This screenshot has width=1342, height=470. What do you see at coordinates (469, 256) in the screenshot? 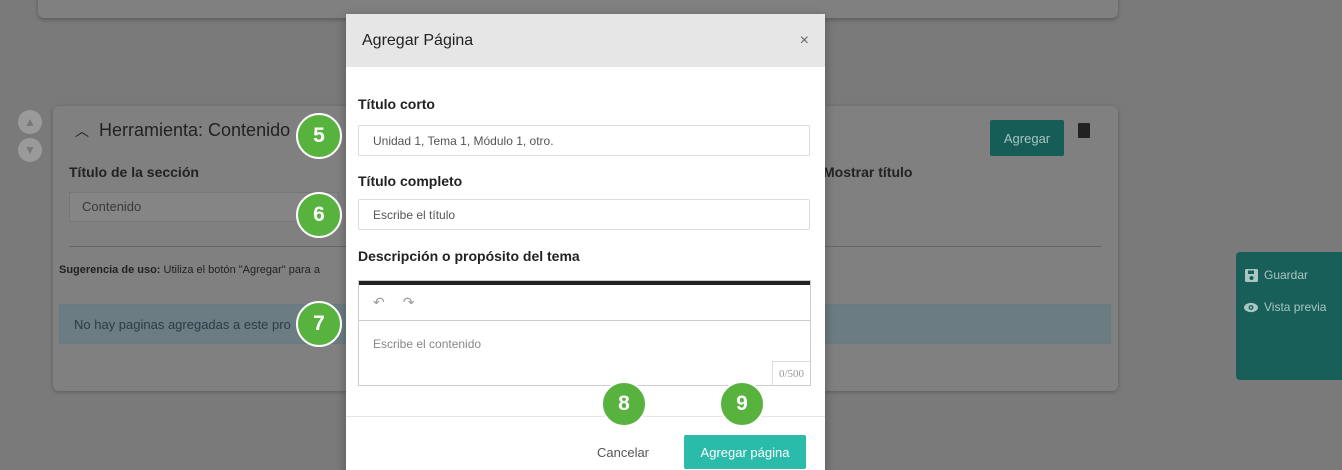
I see `description-label: Descripción o propósito del tema` at bounding box center [469, 256].